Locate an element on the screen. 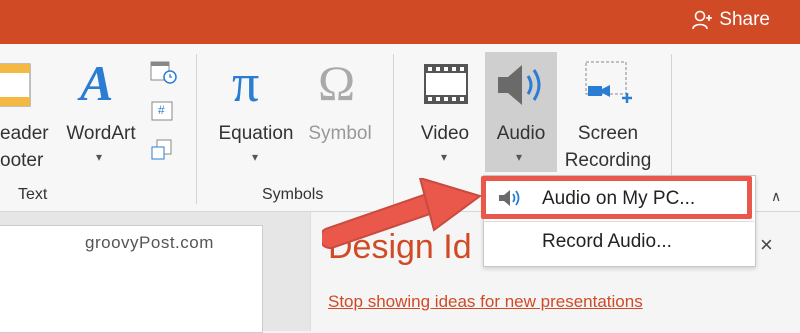 This screenshot has height=333, width=800. slide-number-glyph: # is located at coordinates (161, 110).